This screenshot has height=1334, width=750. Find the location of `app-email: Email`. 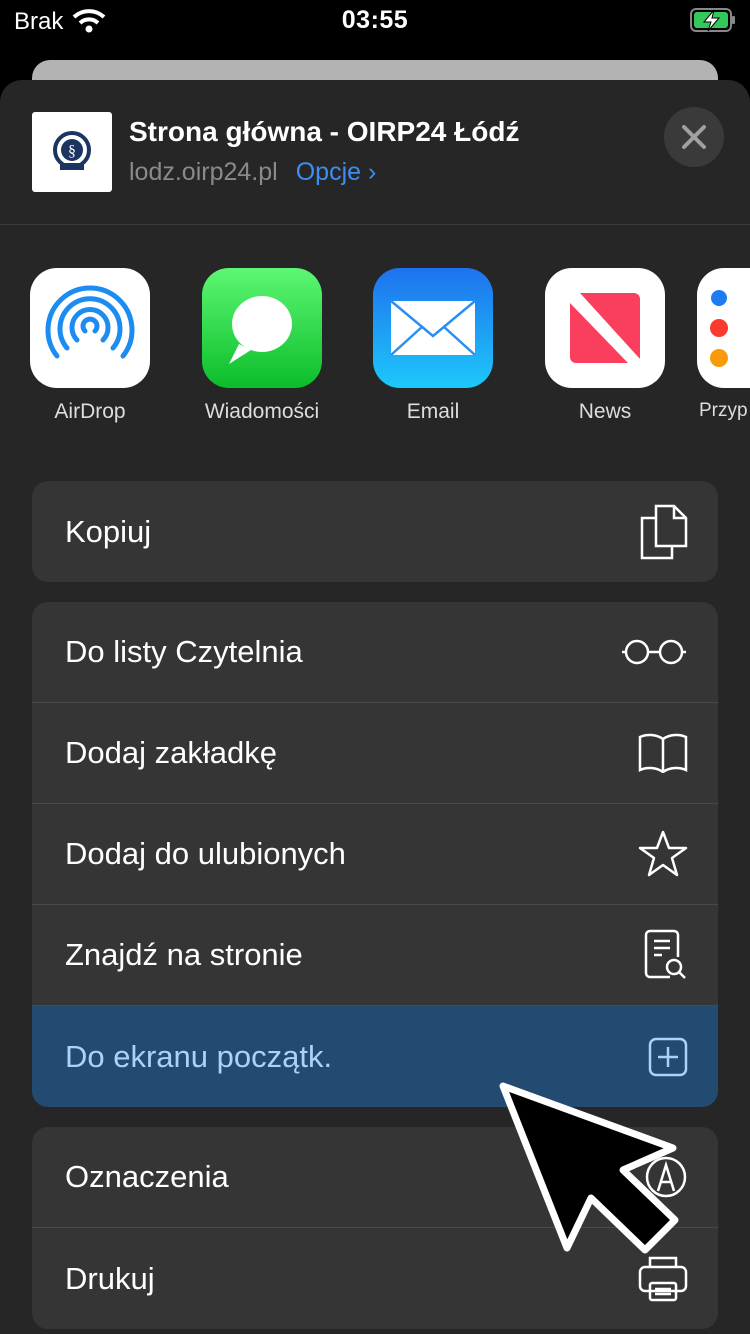

app-email: Email is located at coordinates (433, 346).